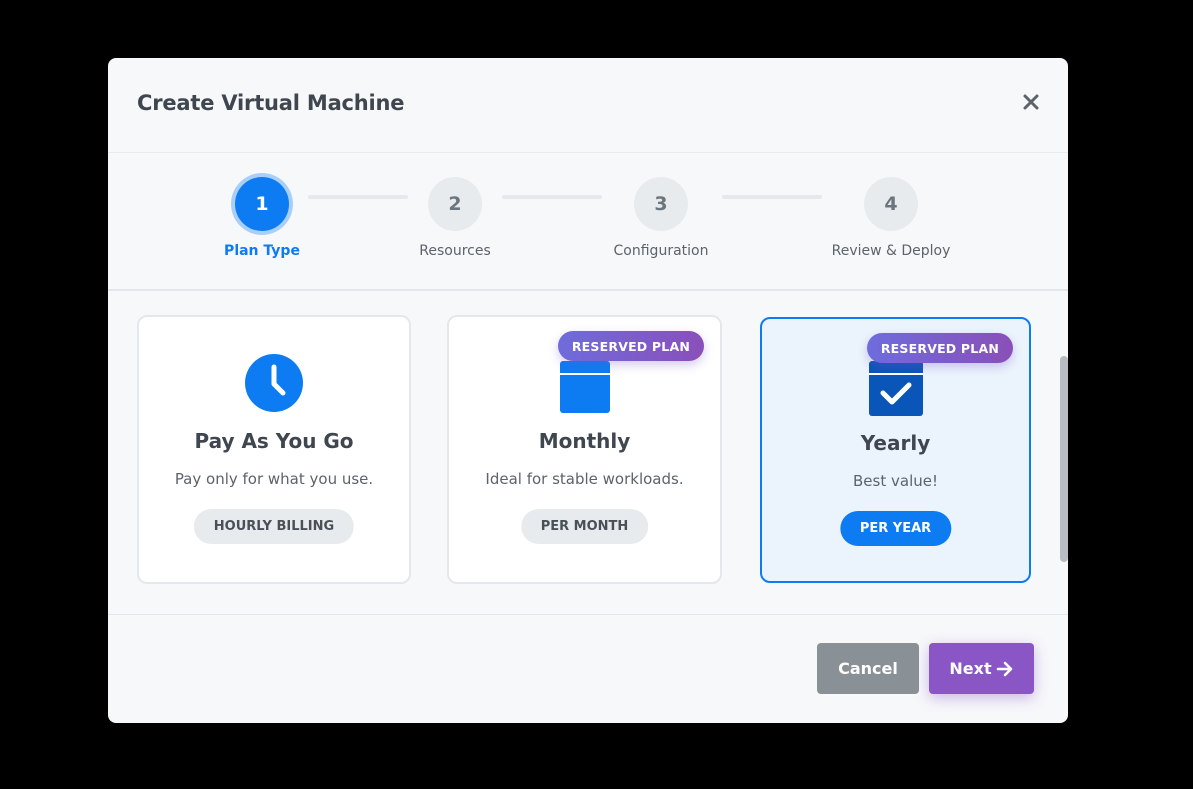 This screenshot has height=789, width=1193. Describe the element at coordinates (584, 479) in the screenshot. I see `plan-description: Ideal for stable workloads.` at that location.